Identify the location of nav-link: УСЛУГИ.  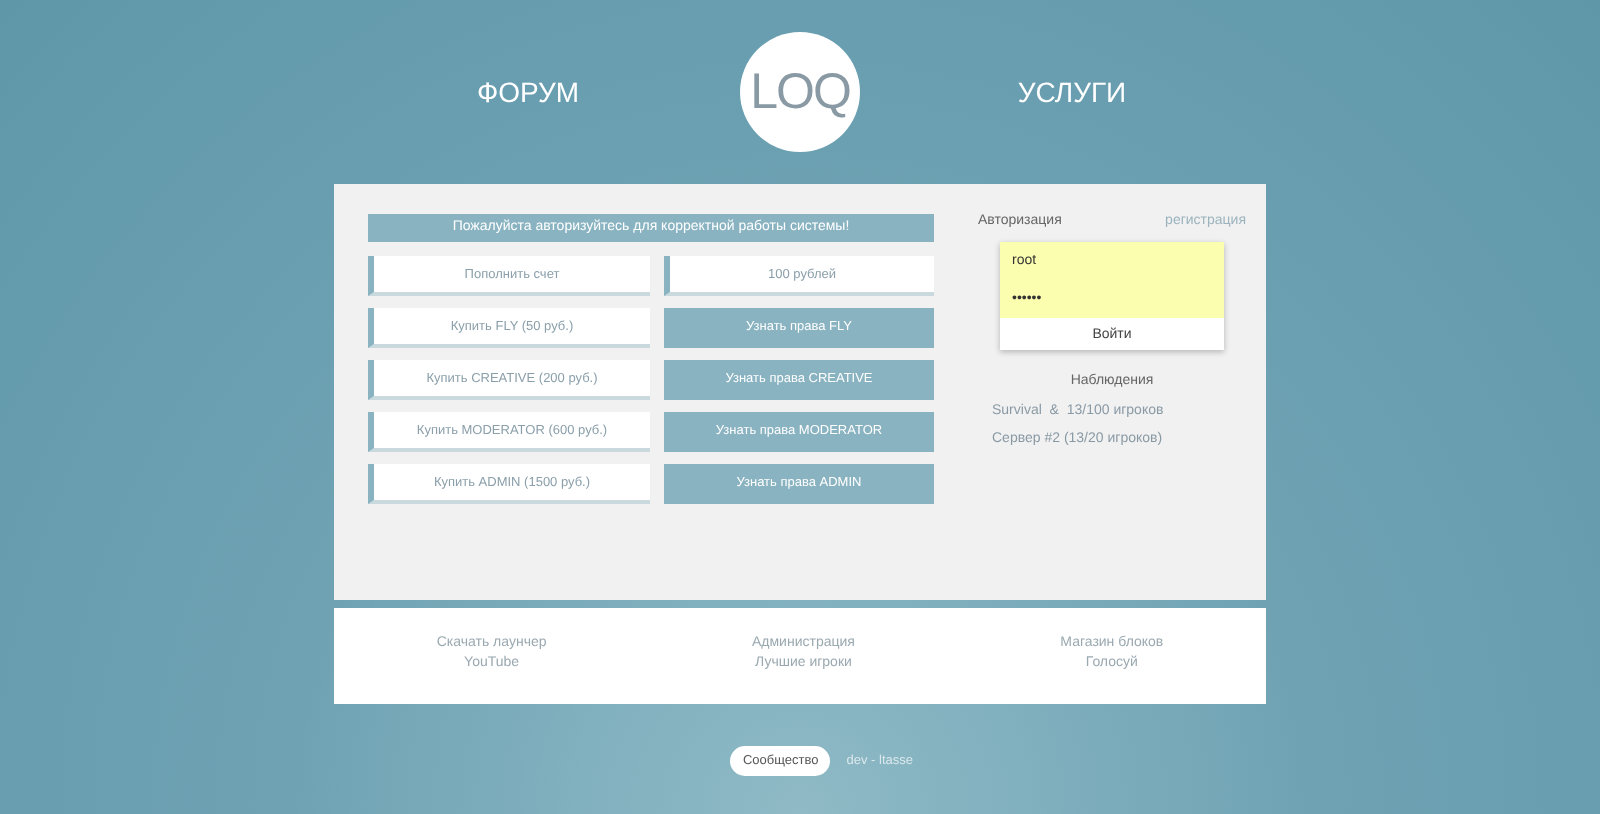
(1072, 92).